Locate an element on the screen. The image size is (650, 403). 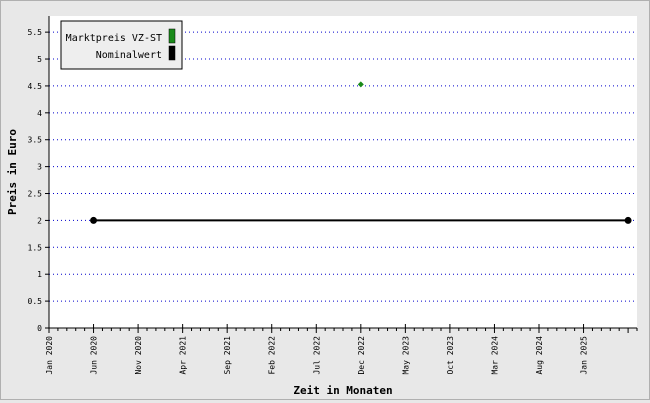
legend: Marktpreis VZ-ST Nominalwert is located at coordinates (121, 45).